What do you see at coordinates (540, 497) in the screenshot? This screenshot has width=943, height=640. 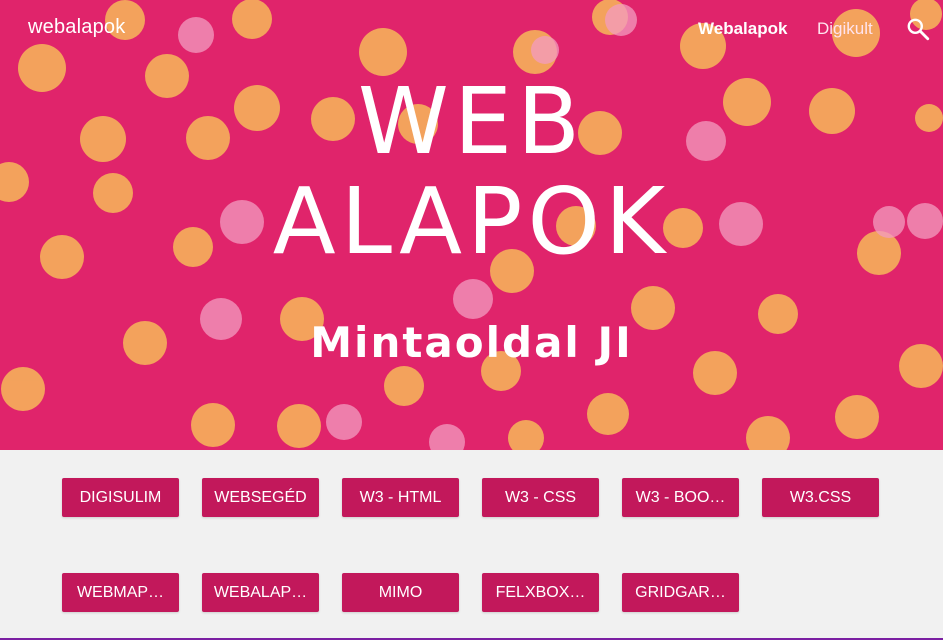 I see `w3-css-button: W3 - CSS` at bounding box center [540, 497].